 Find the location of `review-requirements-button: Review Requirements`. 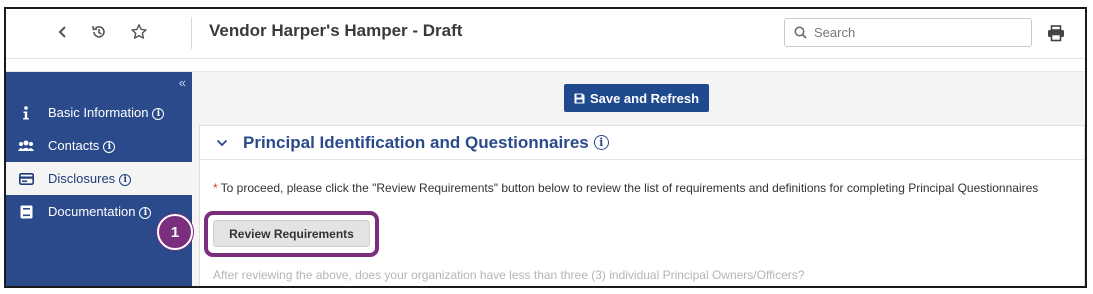

review-requirements-button: Review Requirements is located at coordinates (291, 233).